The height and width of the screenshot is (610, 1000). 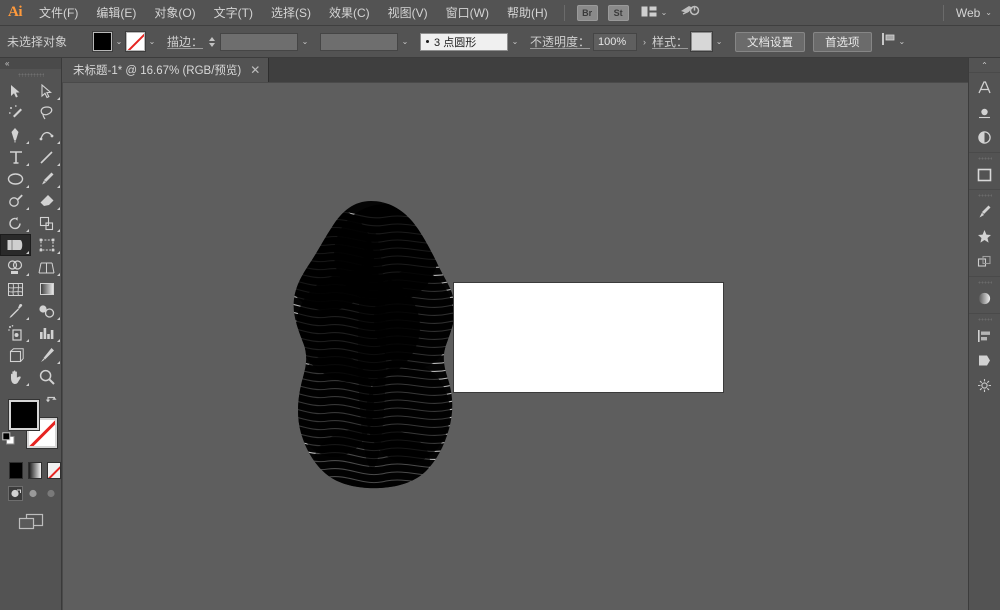 I want to click on app-logo-icon: Ai, so click(x=15, y=12).